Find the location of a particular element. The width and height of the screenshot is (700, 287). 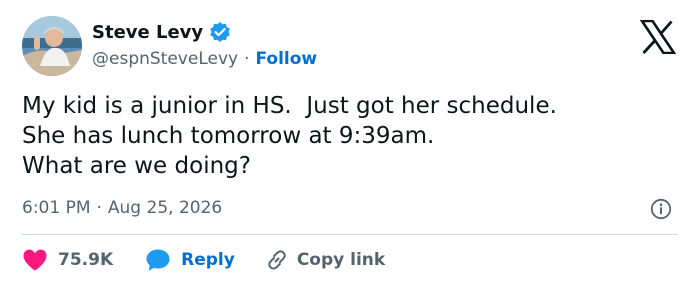

copy-link-label: Copy link is located at coordinates (341, 260).